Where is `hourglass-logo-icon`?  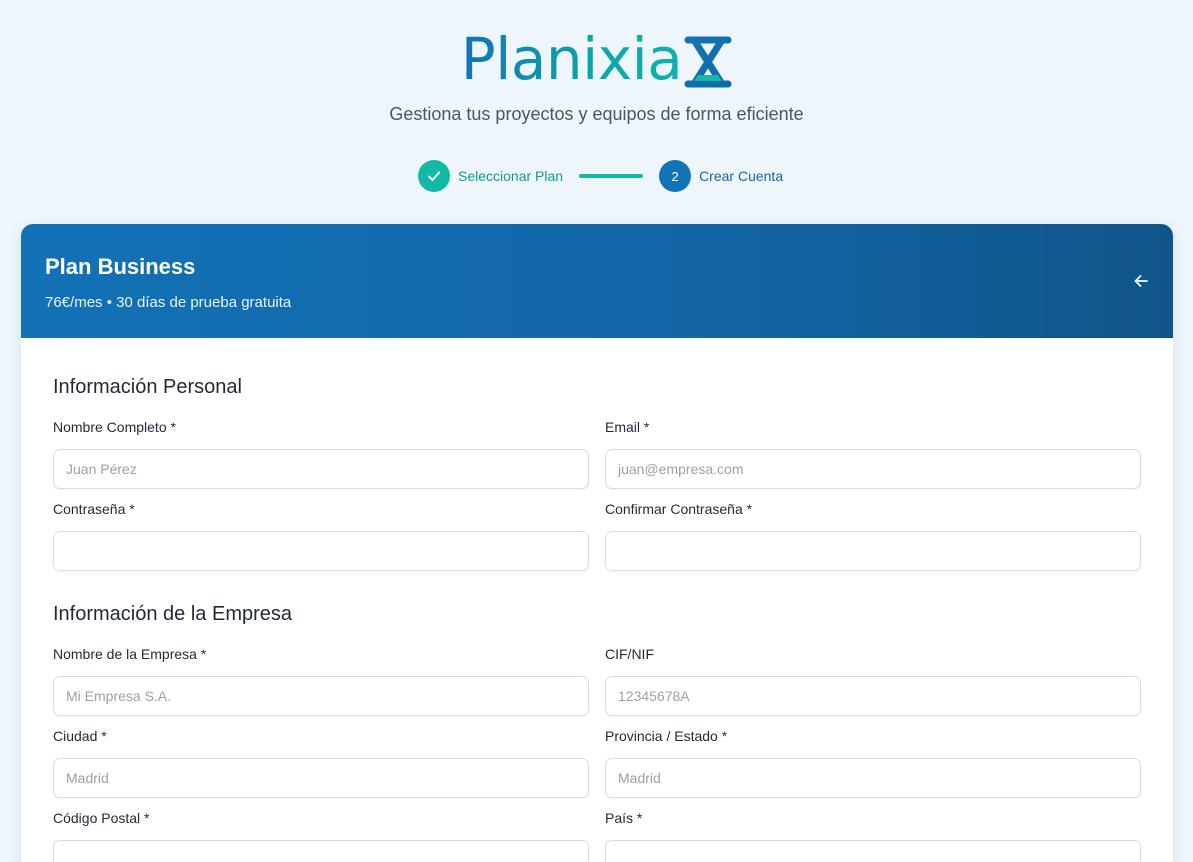
hourglass-logo-icon is located at coordinates (708, 62).